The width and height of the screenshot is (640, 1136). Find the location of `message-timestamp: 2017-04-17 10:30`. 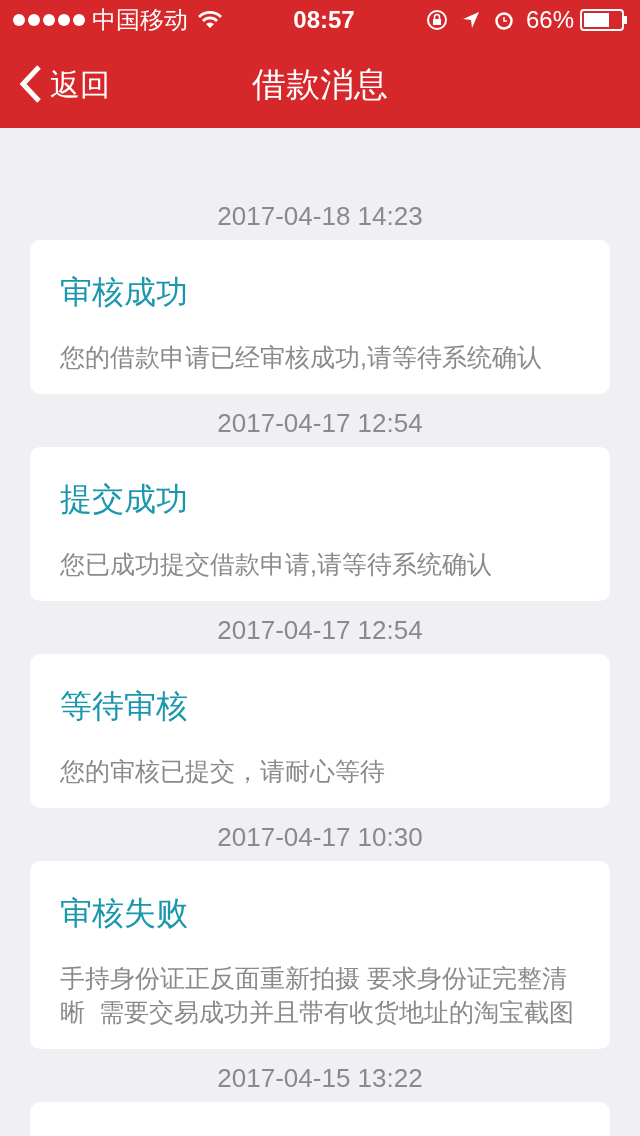

message-timestamp: 2017-04-17 10:30 is located at coordinates (320, 837).